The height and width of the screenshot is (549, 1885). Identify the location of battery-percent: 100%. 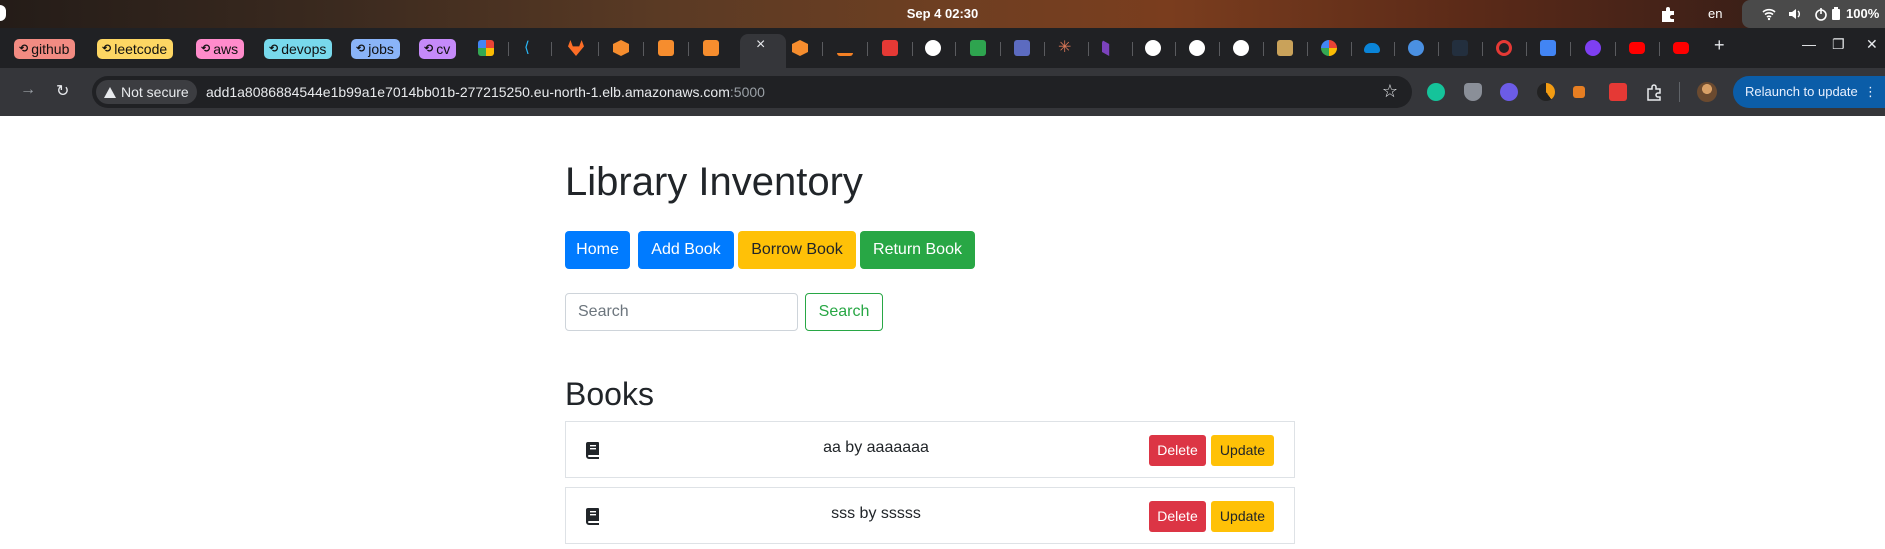
(1863, 13).